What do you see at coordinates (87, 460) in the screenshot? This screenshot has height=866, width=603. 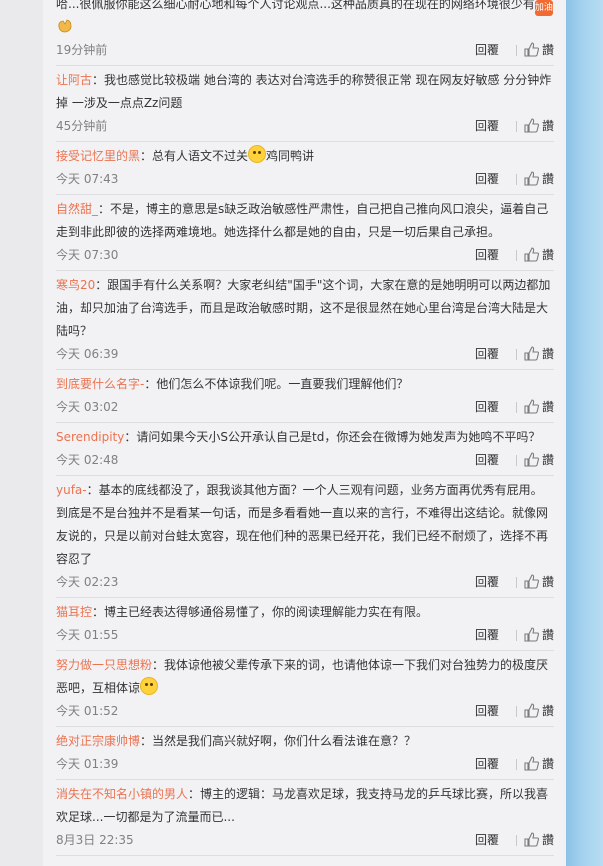 I see `comment-time: 今天 02:48` at bounding box center [87, 460].